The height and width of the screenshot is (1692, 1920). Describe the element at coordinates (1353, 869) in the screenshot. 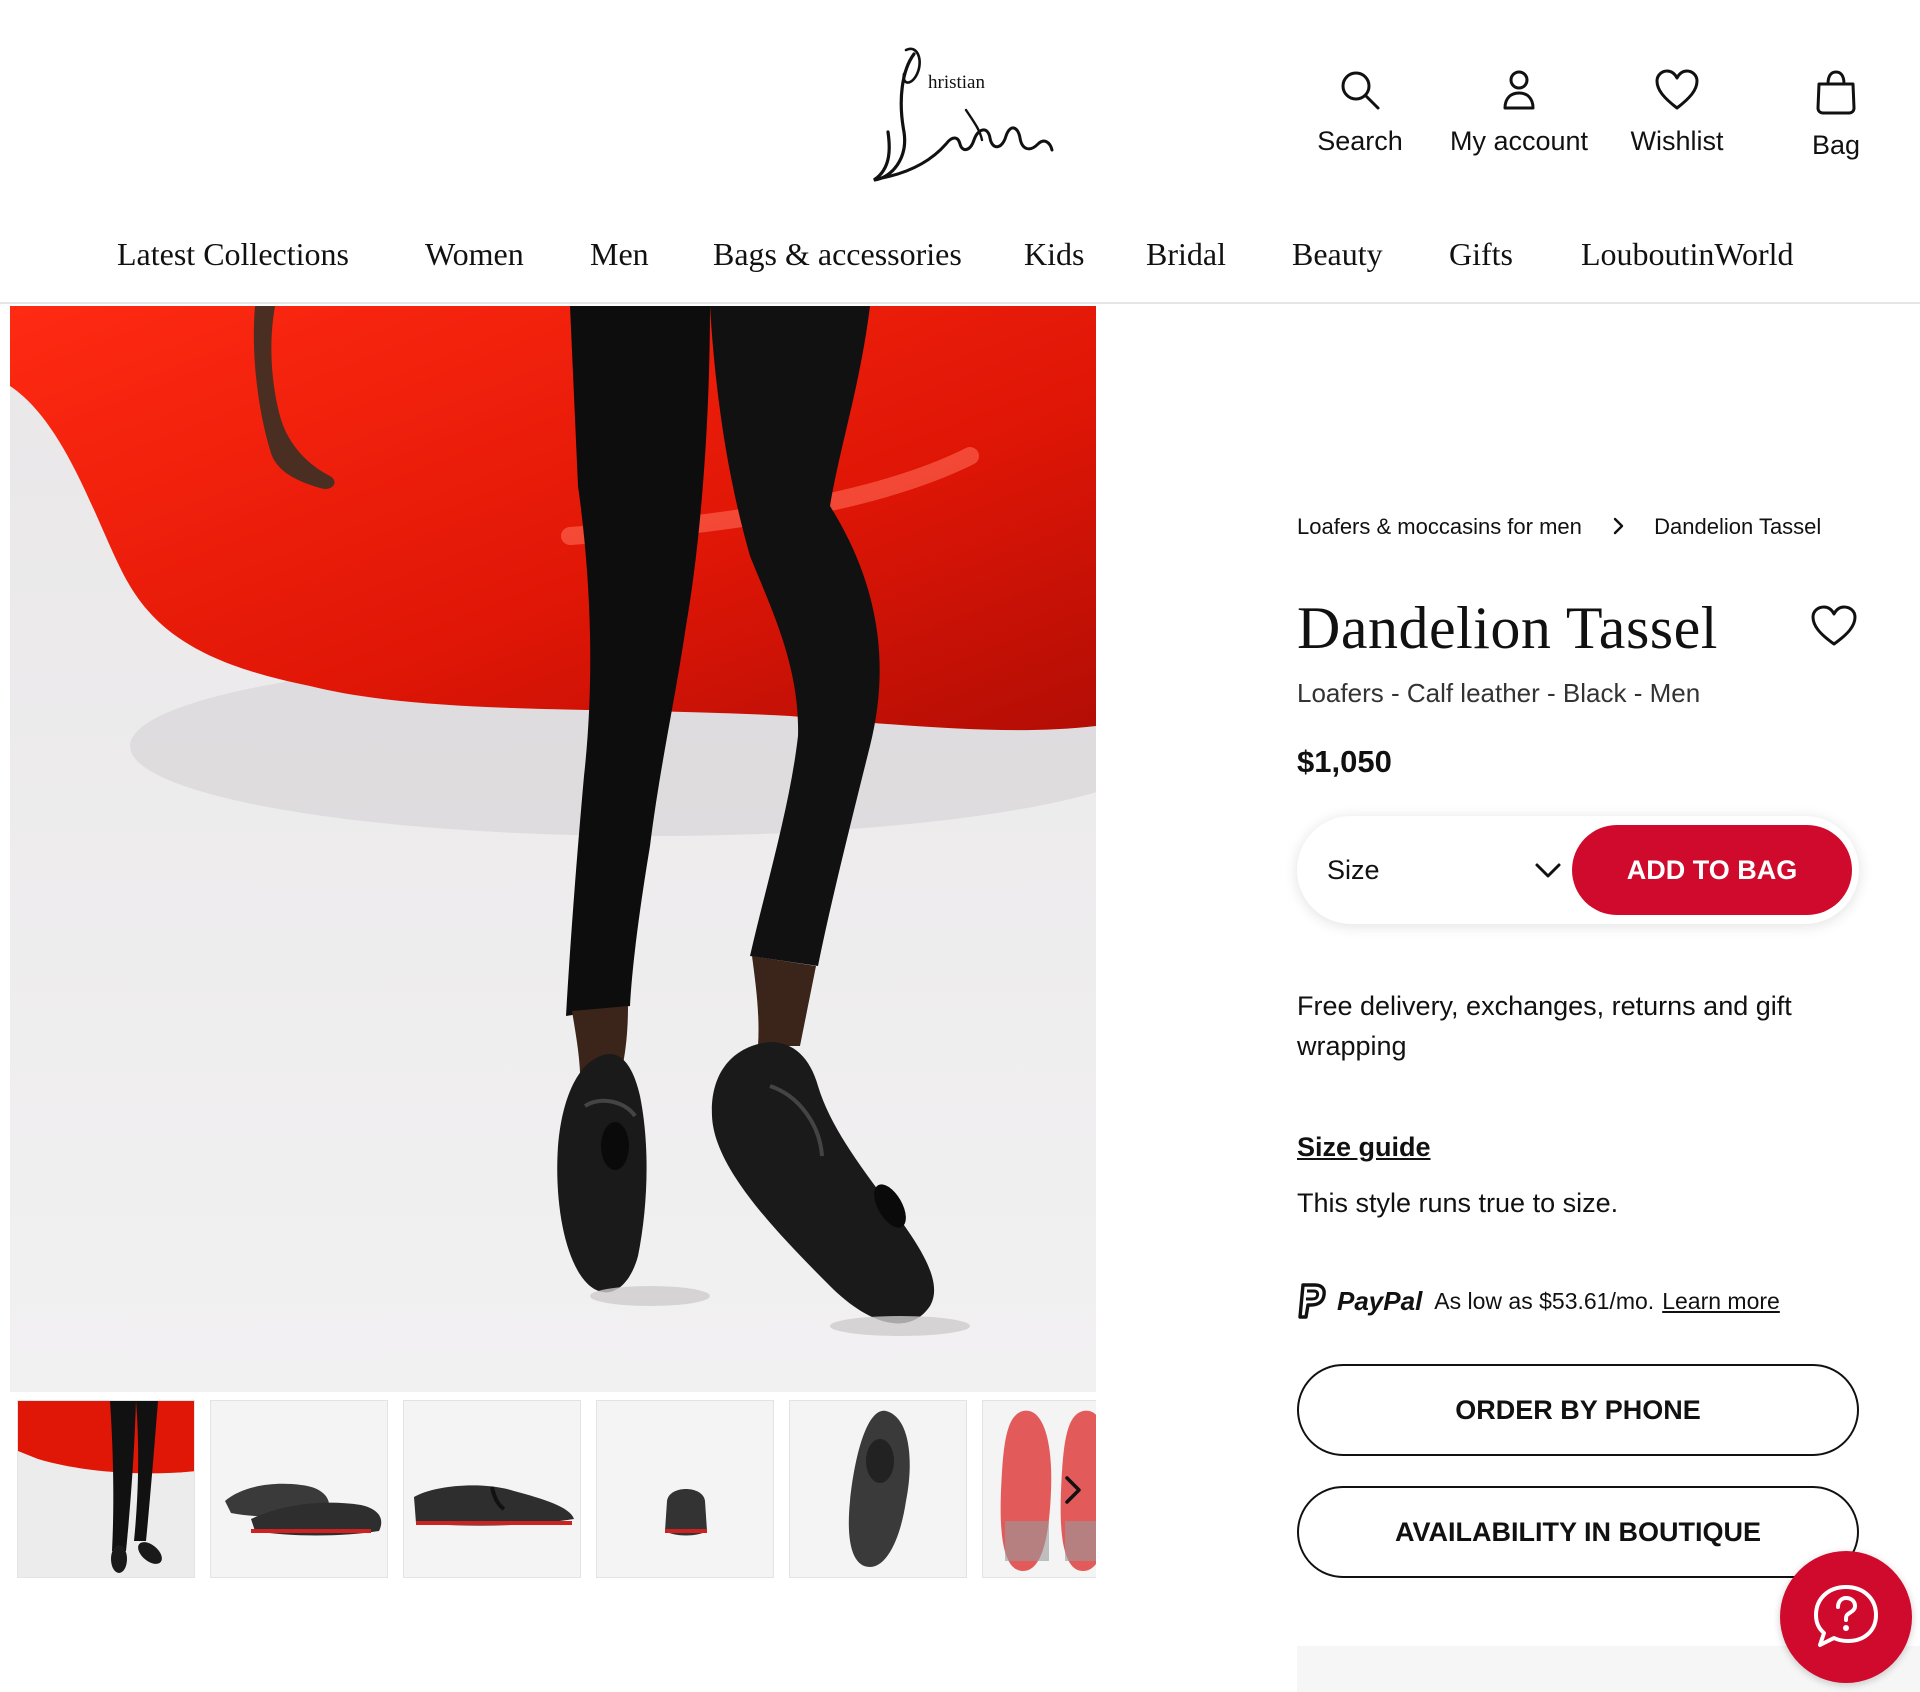

I see `size-dropdown-label: Size` at that location.